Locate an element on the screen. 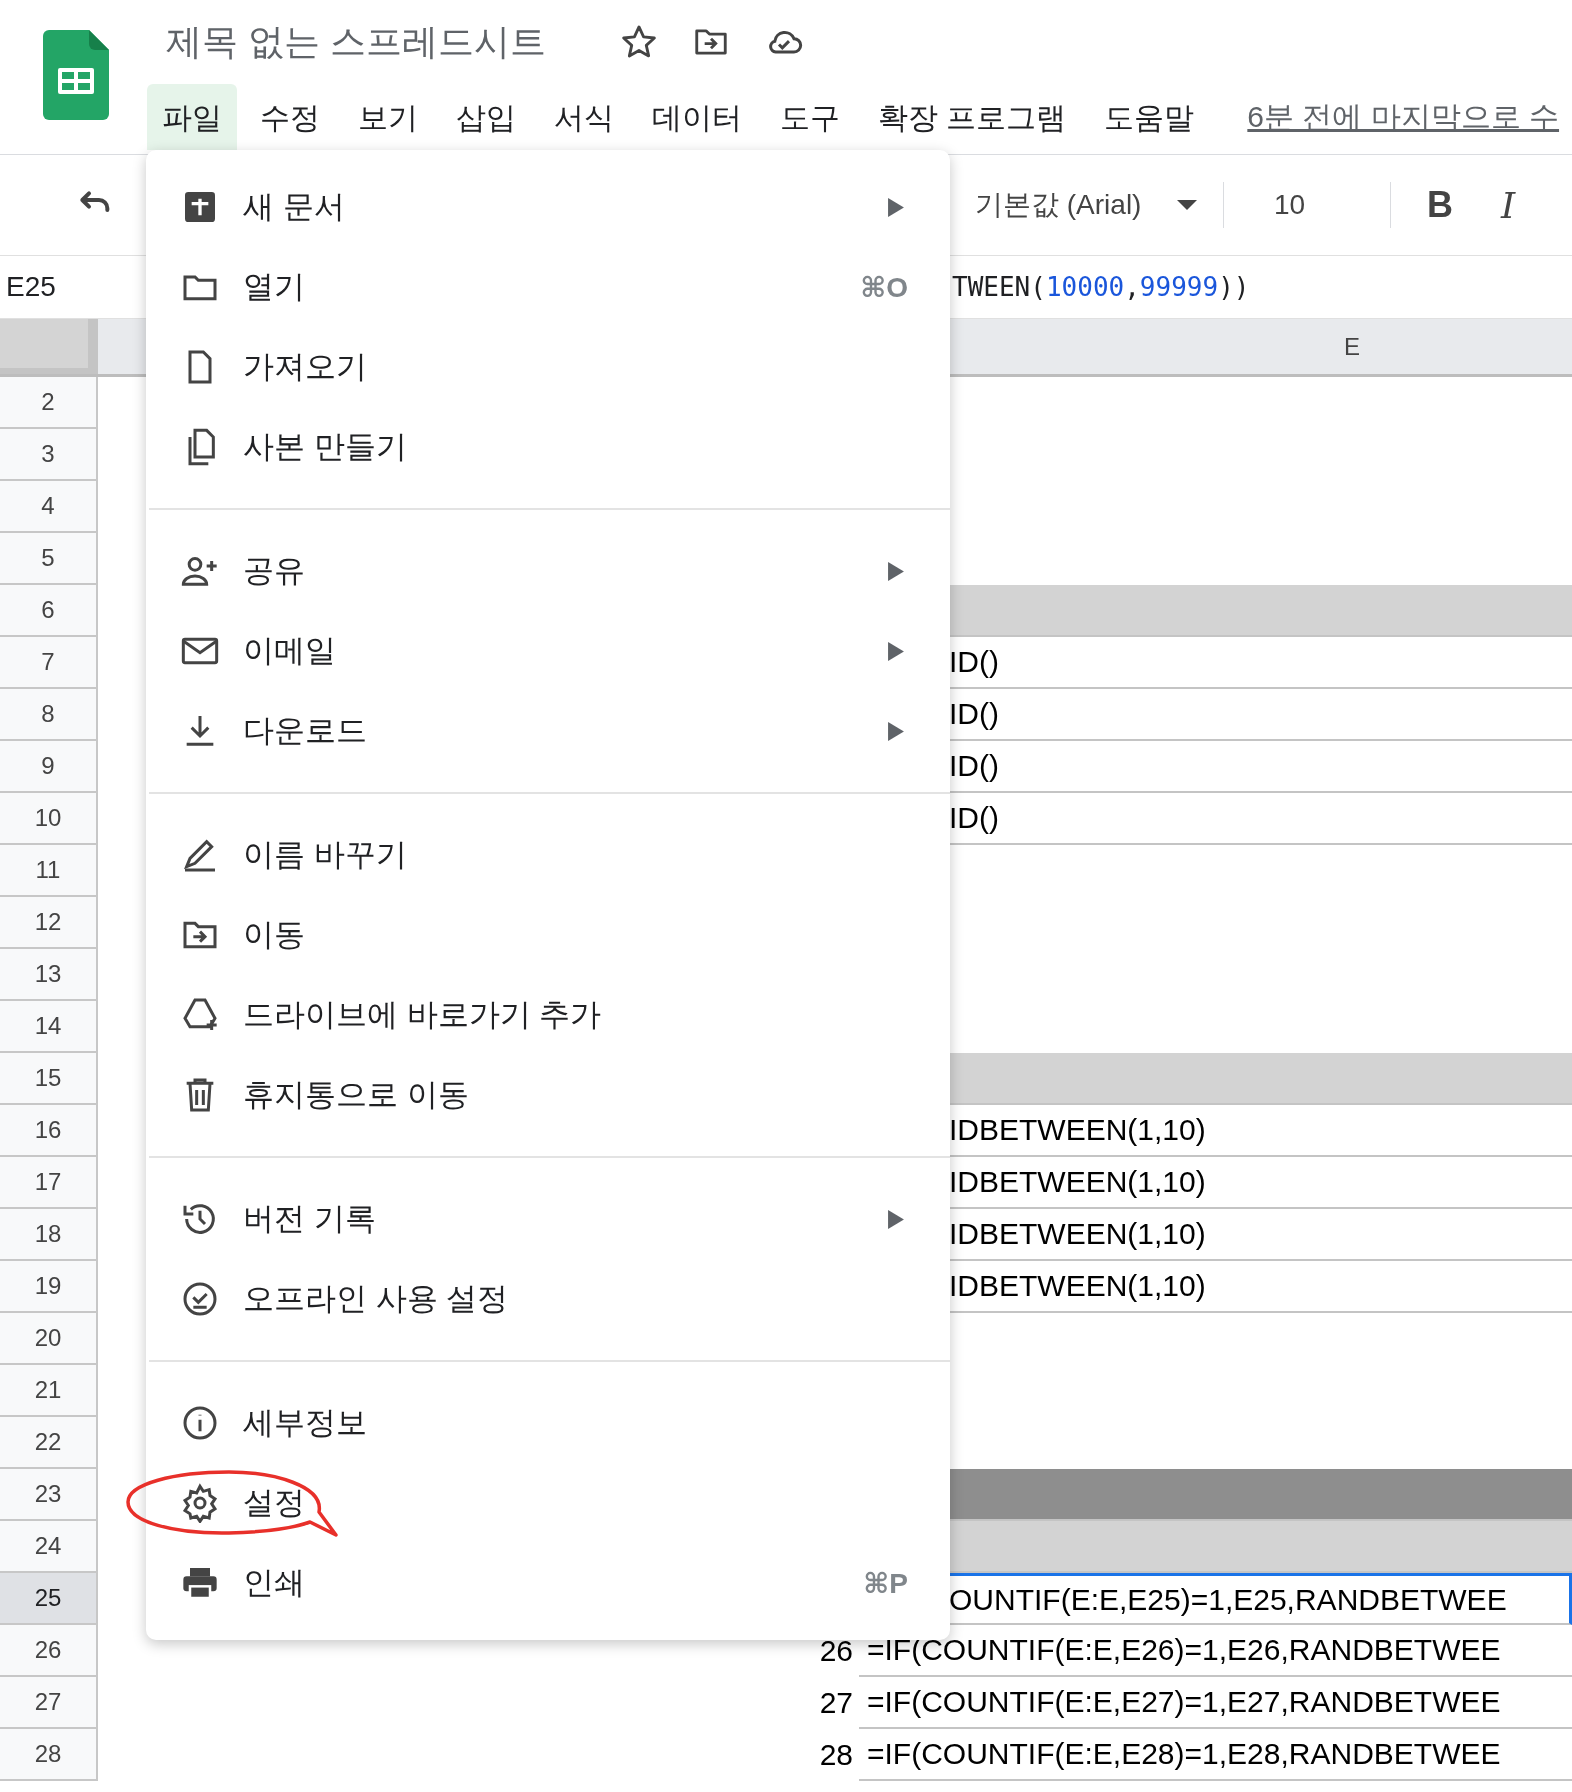  row-header: 11 is located at coordinates (49, 871).